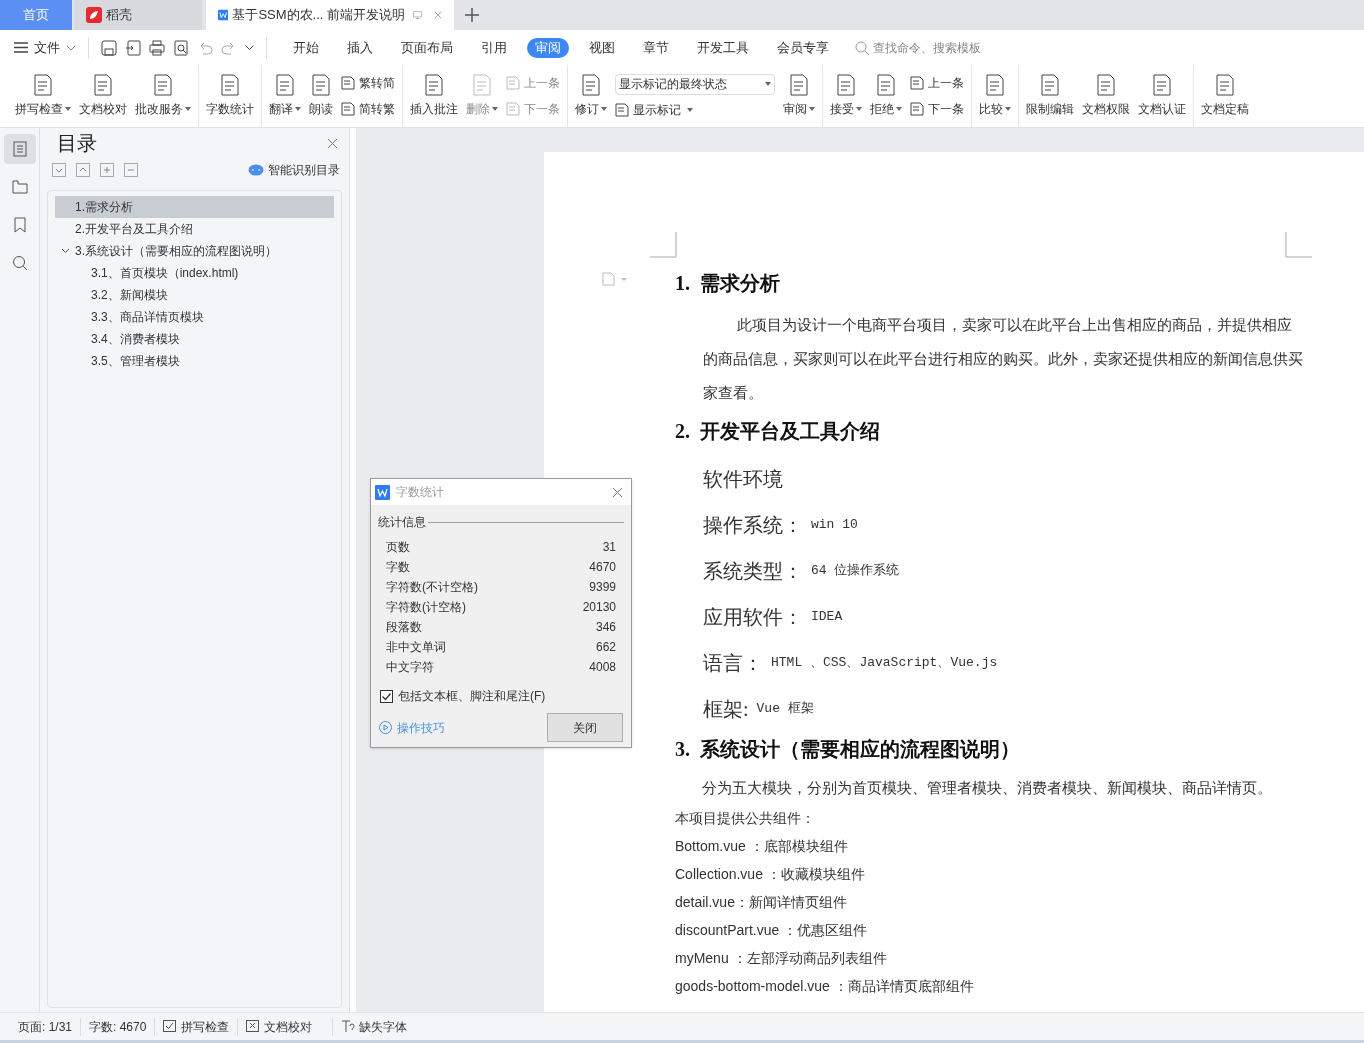 This screenshot has width=1364, height=1043. Describe the element at coordinates (306, 47) in the screenshot. I see `ribbon-tab: 开始` at that location.